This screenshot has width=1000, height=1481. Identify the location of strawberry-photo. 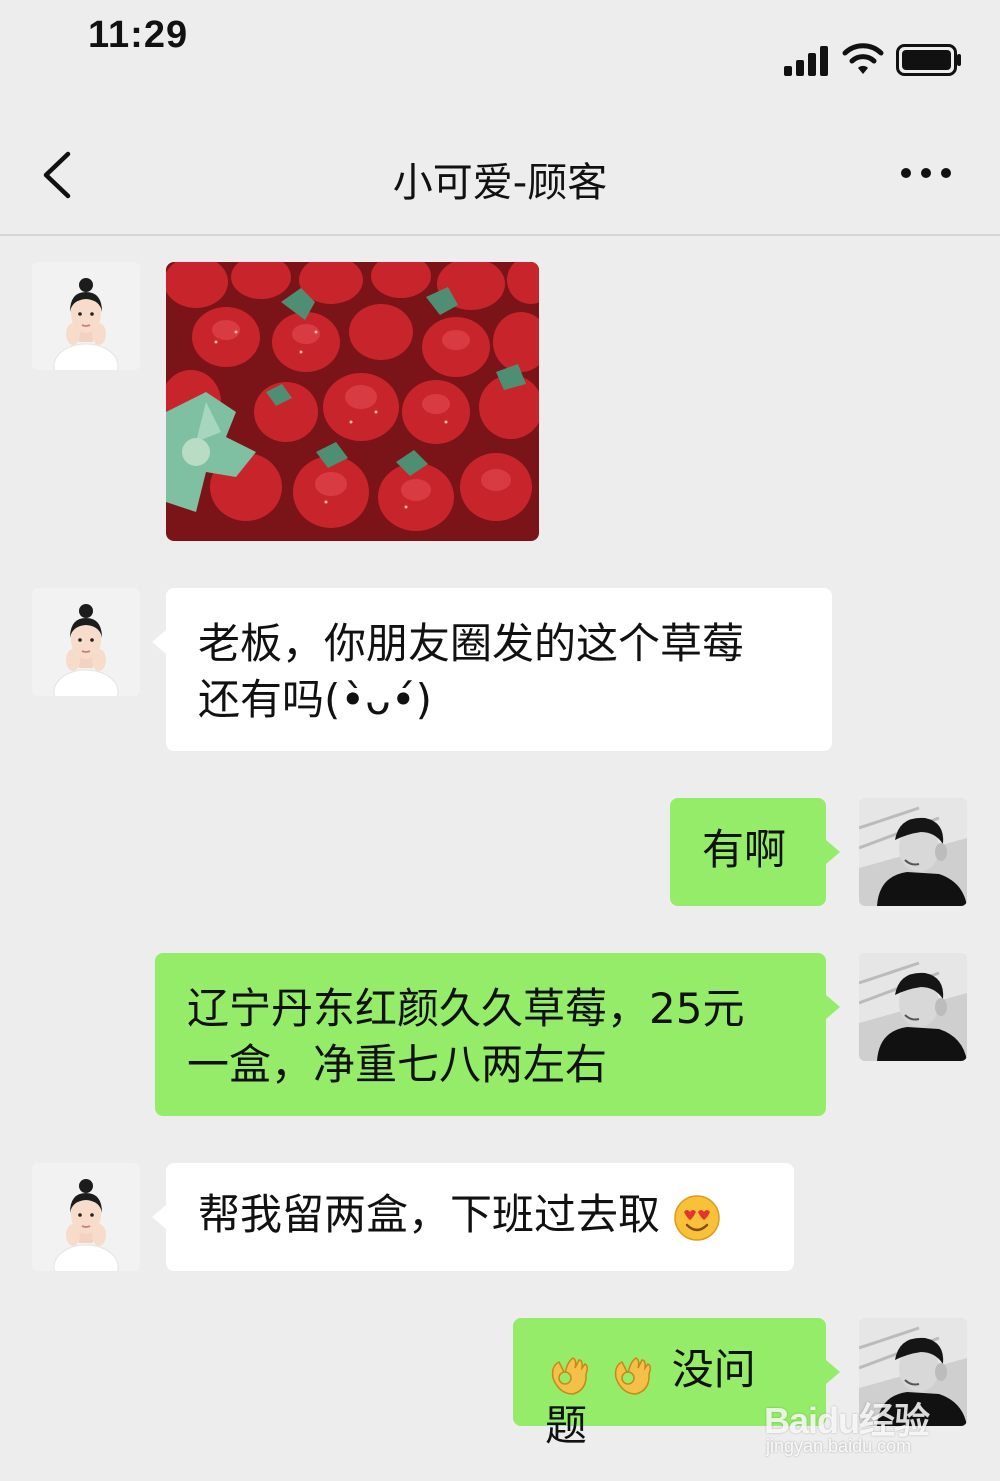
(352, 401).